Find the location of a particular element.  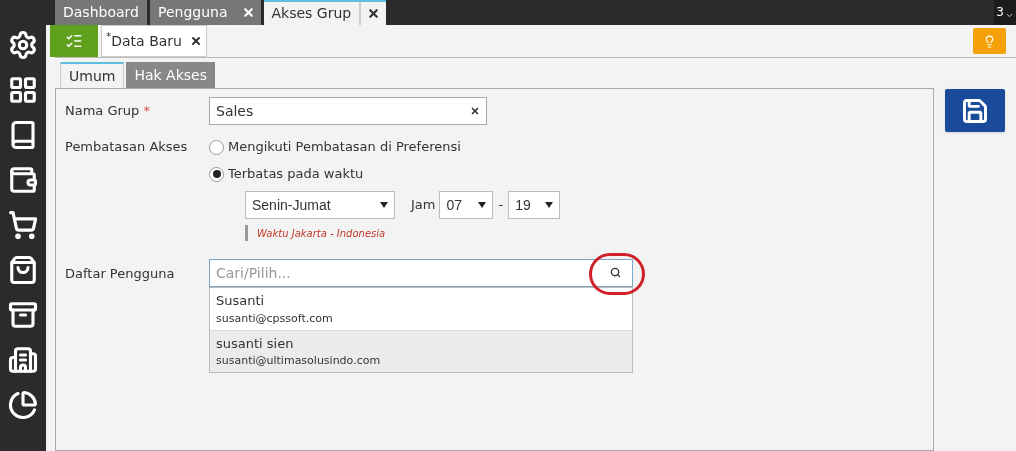

hour-select: 07 is located at coordinates (466, 205).